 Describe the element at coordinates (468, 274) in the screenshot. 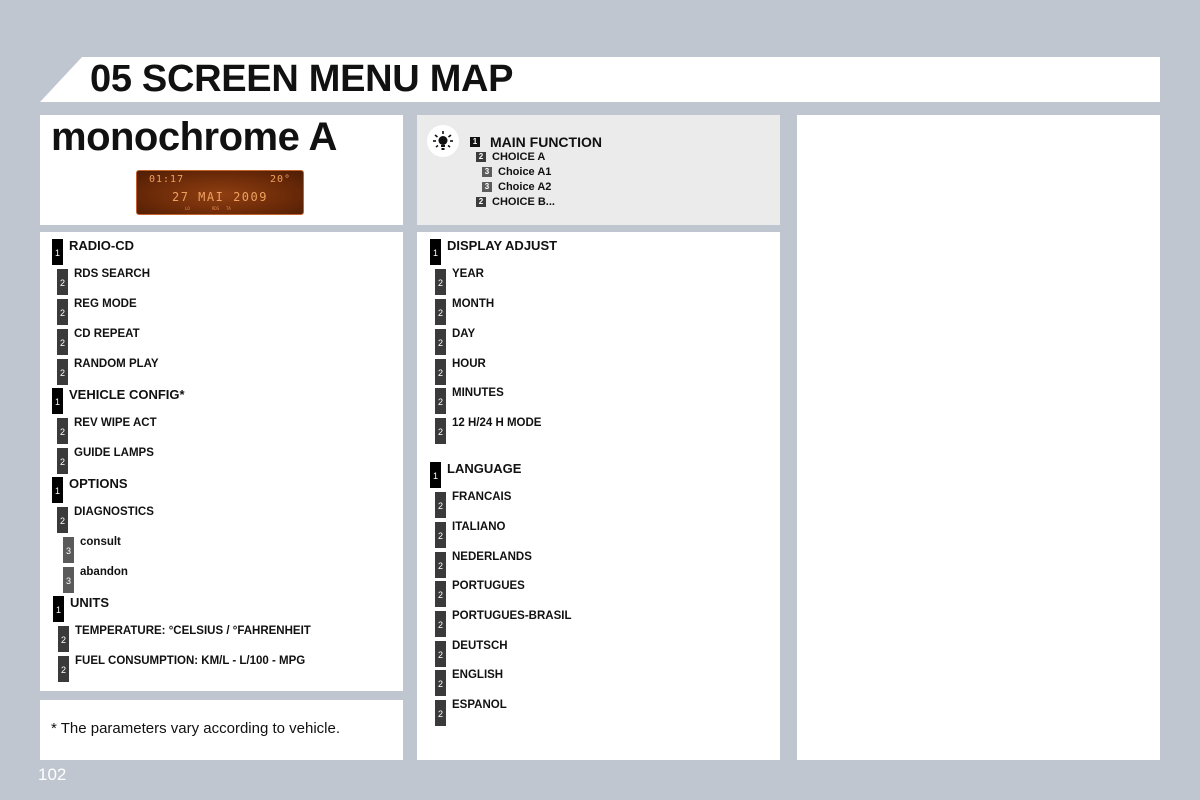

I see `menu-label: YEAR` at that location.